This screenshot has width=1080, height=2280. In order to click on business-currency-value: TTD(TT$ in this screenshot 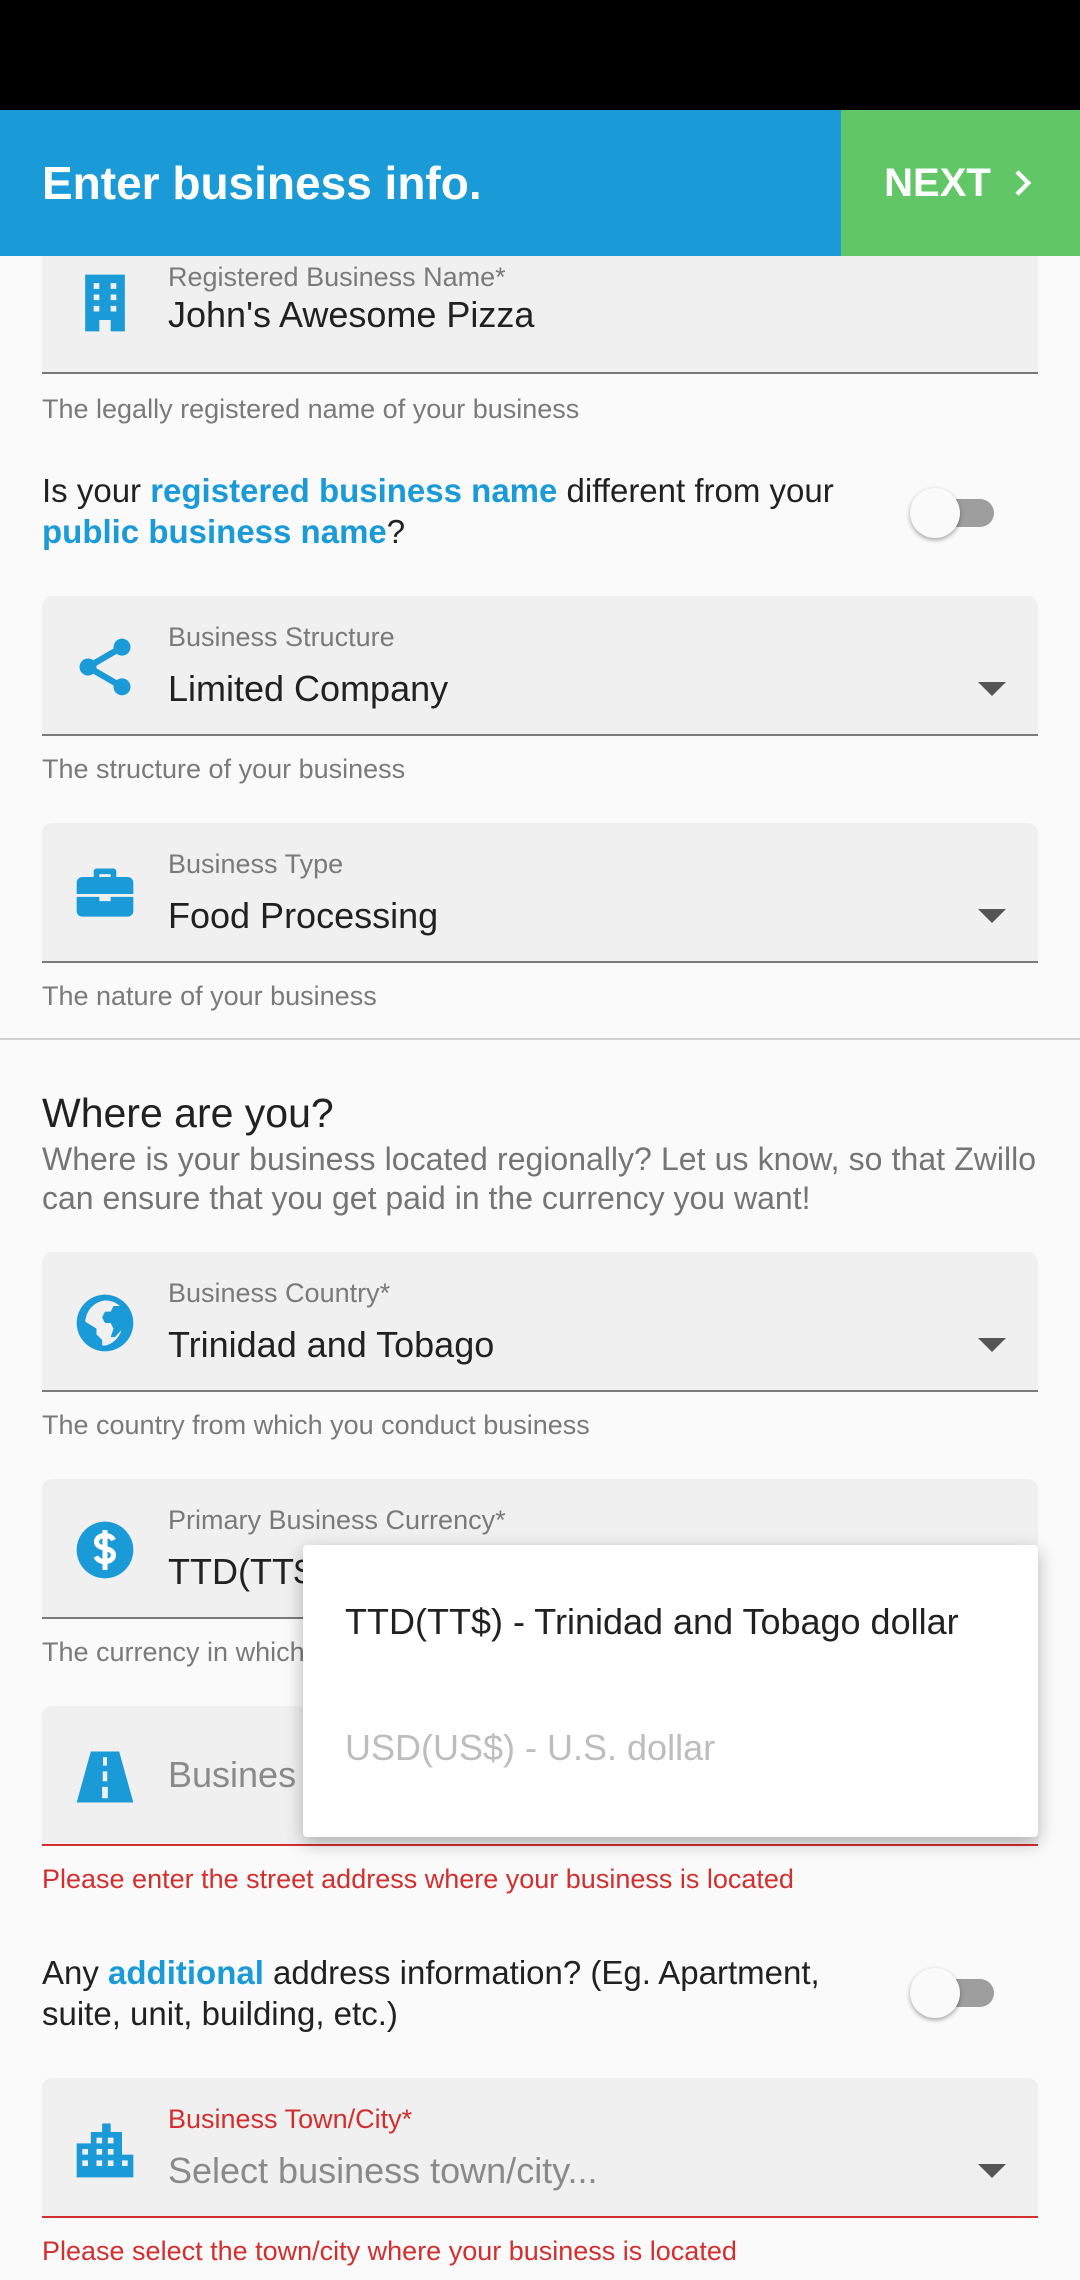, I will do `click(241, 1571)`.